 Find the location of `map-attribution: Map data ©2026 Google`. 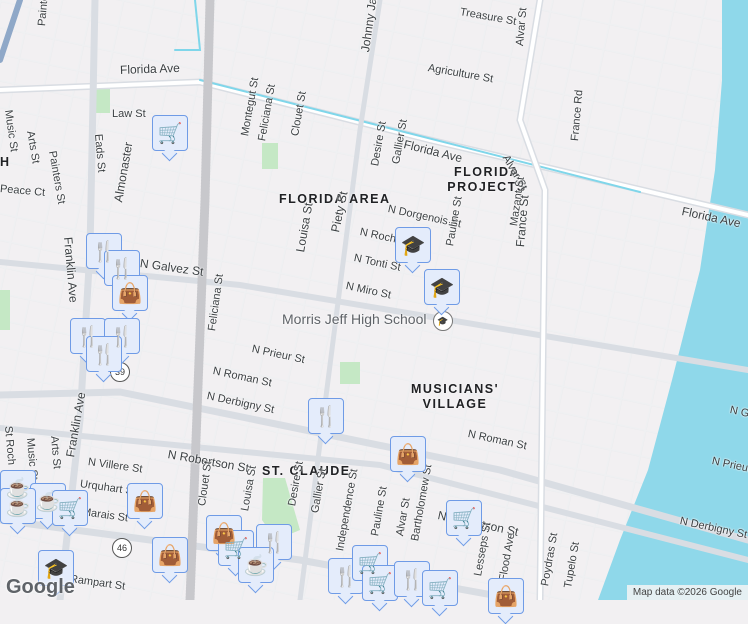

map-attribution: Map data ©2026 Google is located at coordinates (687, 592).